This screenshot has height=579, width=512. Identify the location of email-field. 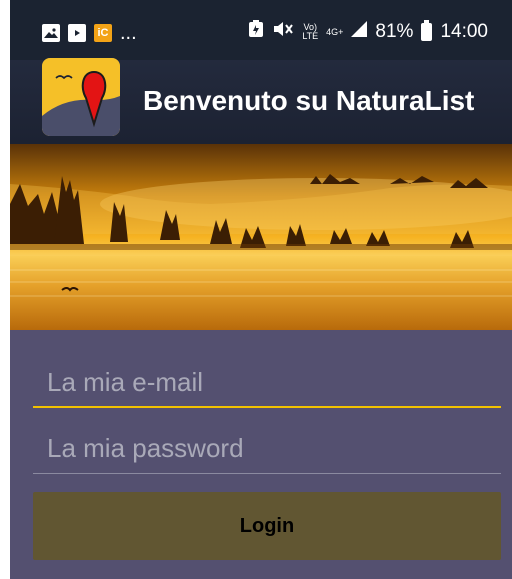
(267, 383).